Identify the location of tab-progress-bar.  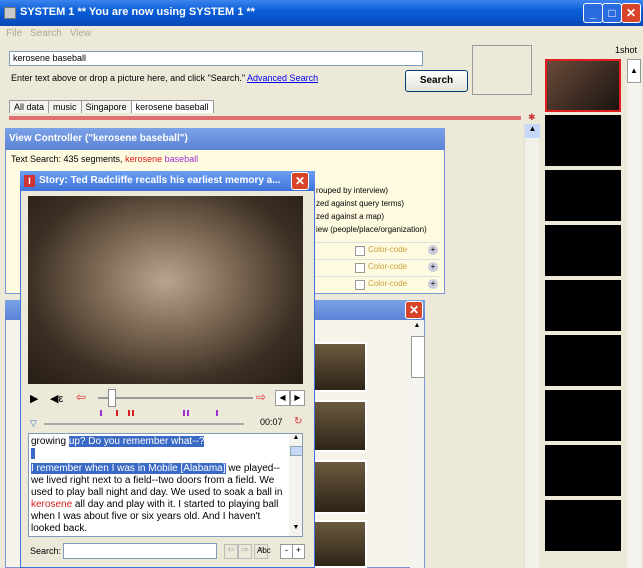
(265, 118).